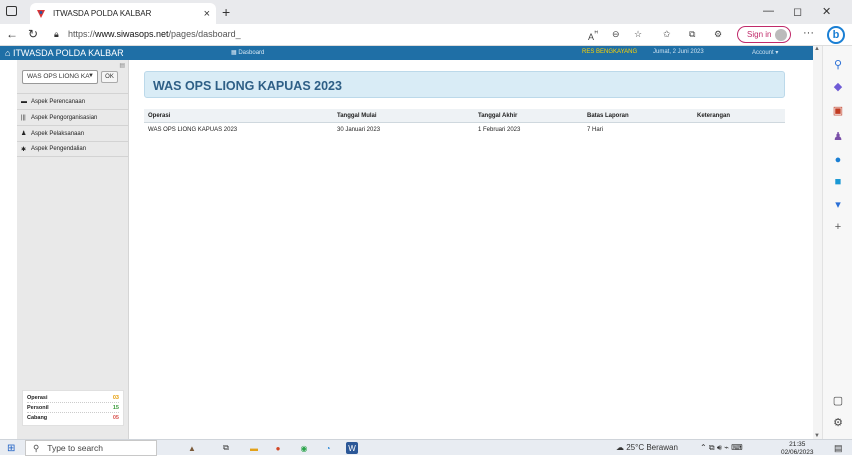 Image resolution: width=852 pixels, height=456 pixels. I want to click on chevron-down-icon: ▼, so click(91, 76).